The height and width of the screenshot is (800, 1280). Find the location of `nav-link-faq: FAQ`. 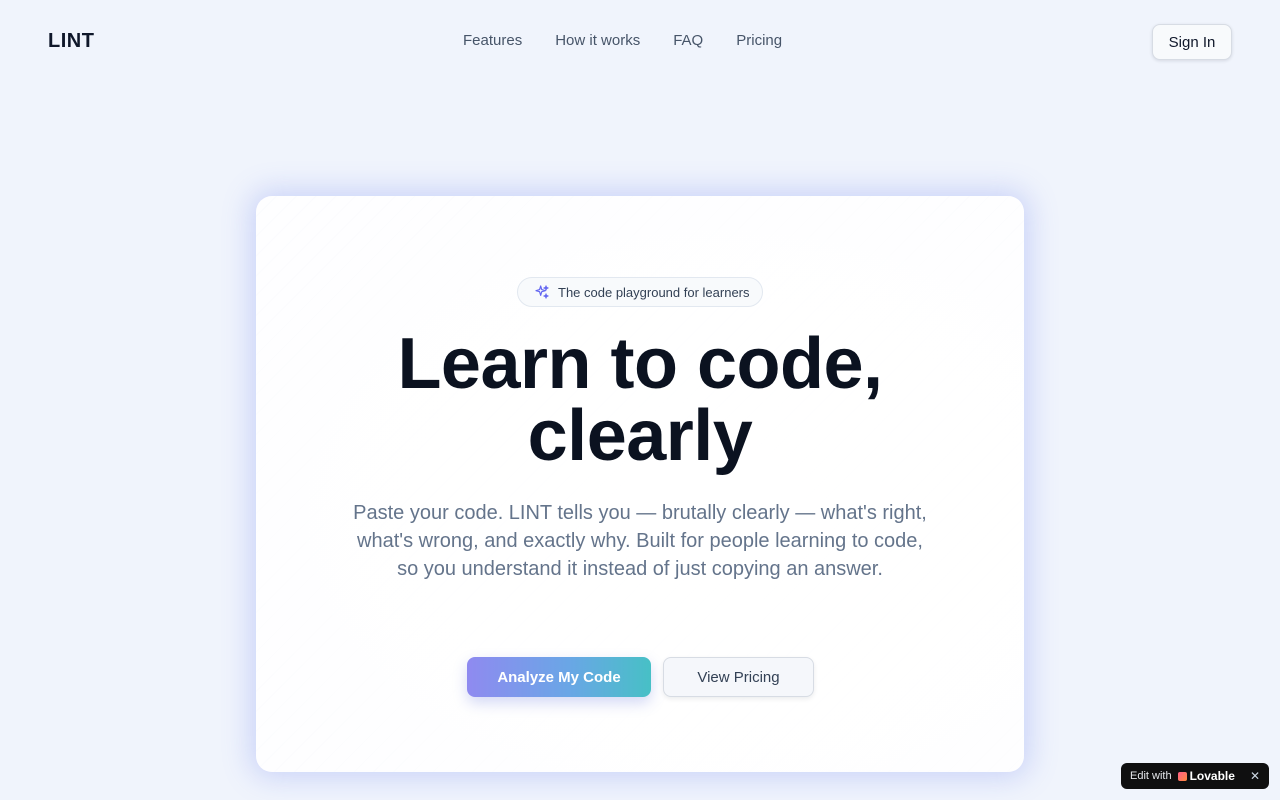

nav-link-faq: FAQ is located at coordinates (688, 40).